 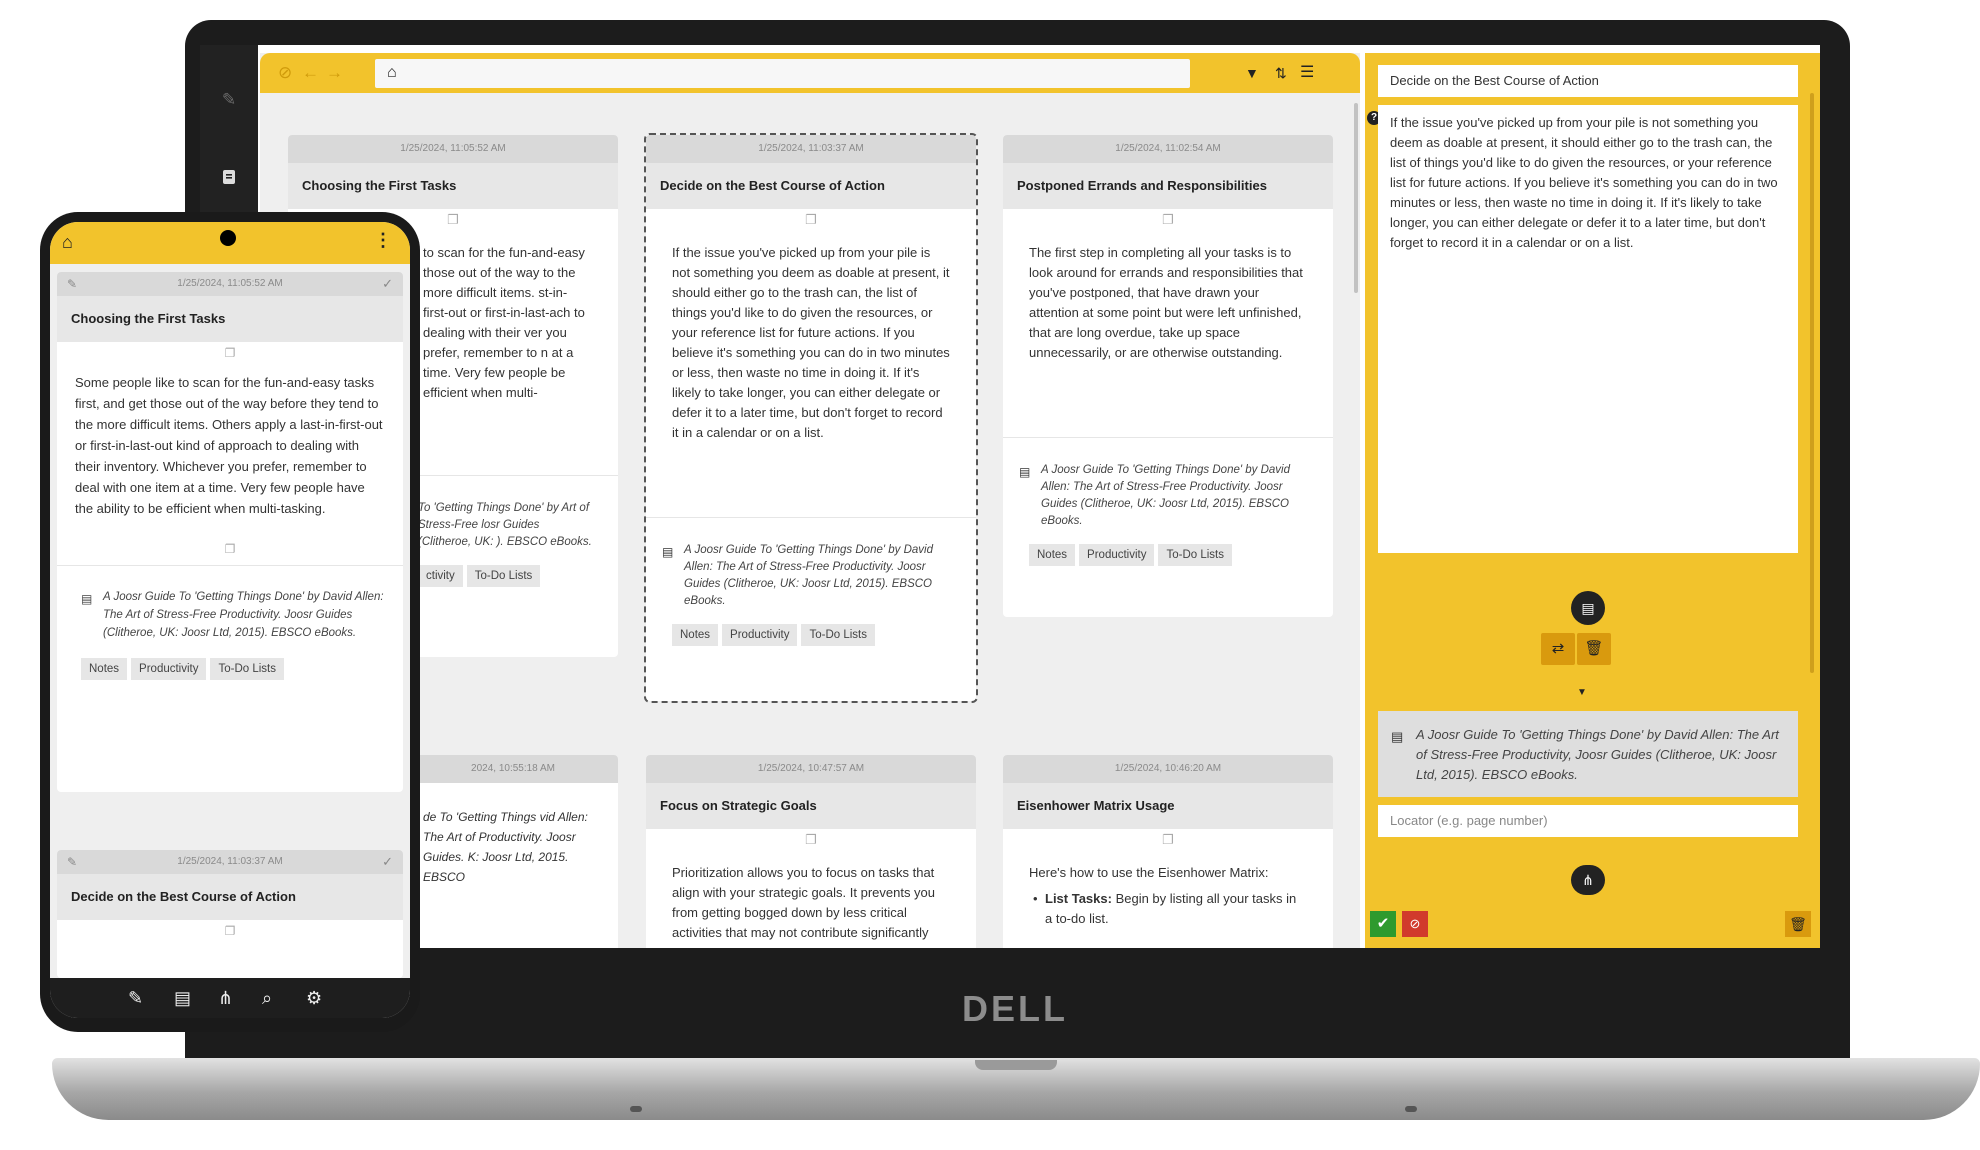 I want to click on card-title: Eisenhower Matrix Usage, so click(x=1168, y=806).